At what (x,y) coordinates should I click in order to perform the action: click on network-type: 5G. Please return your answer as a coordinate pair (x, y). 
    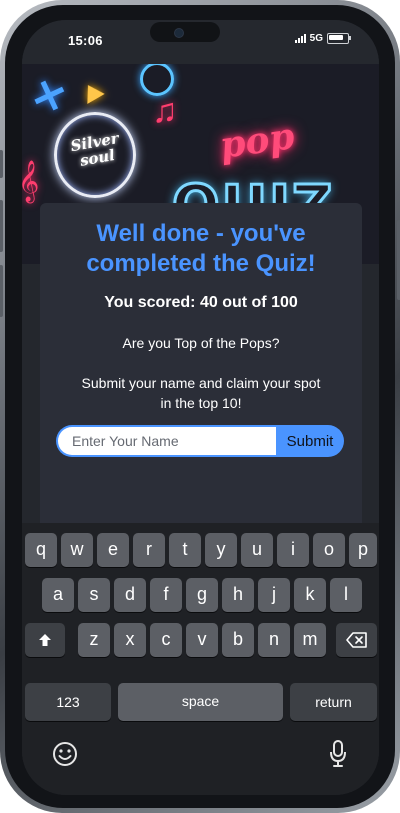
    Looking at the image, I should click on (316, 38).